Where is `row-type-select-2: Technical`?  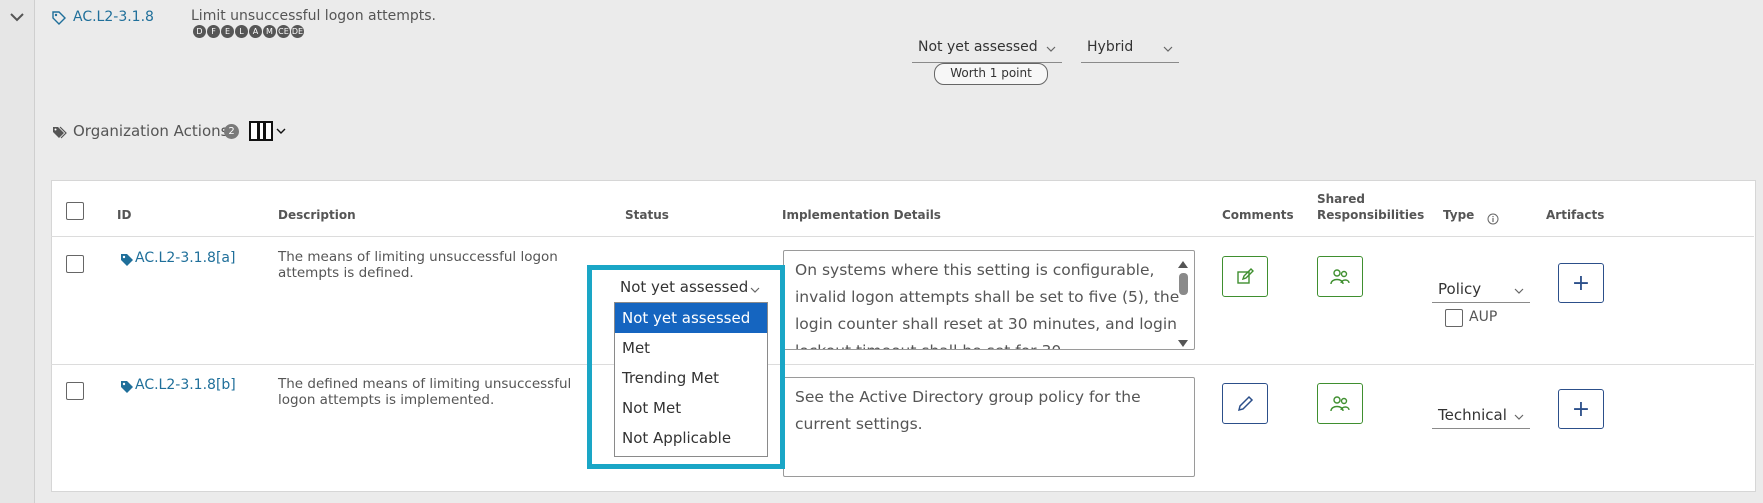 row-type-select-2: Technical is located at coordinates (1481, 415).